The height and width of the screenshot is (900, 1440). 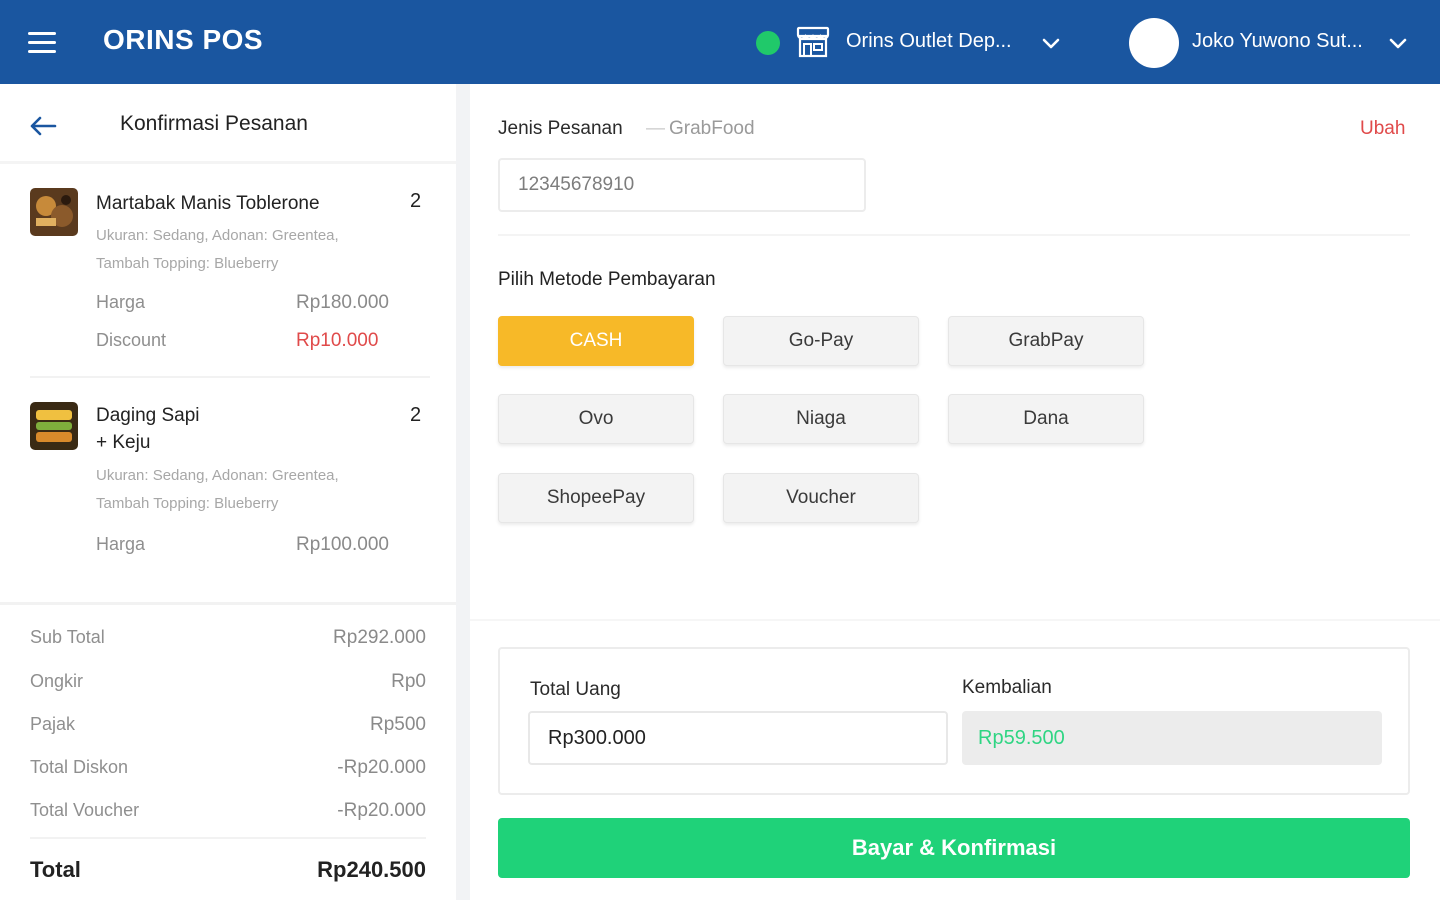 I want to click on payment-ovo-button: Ovo, so click(x=596, y=419).